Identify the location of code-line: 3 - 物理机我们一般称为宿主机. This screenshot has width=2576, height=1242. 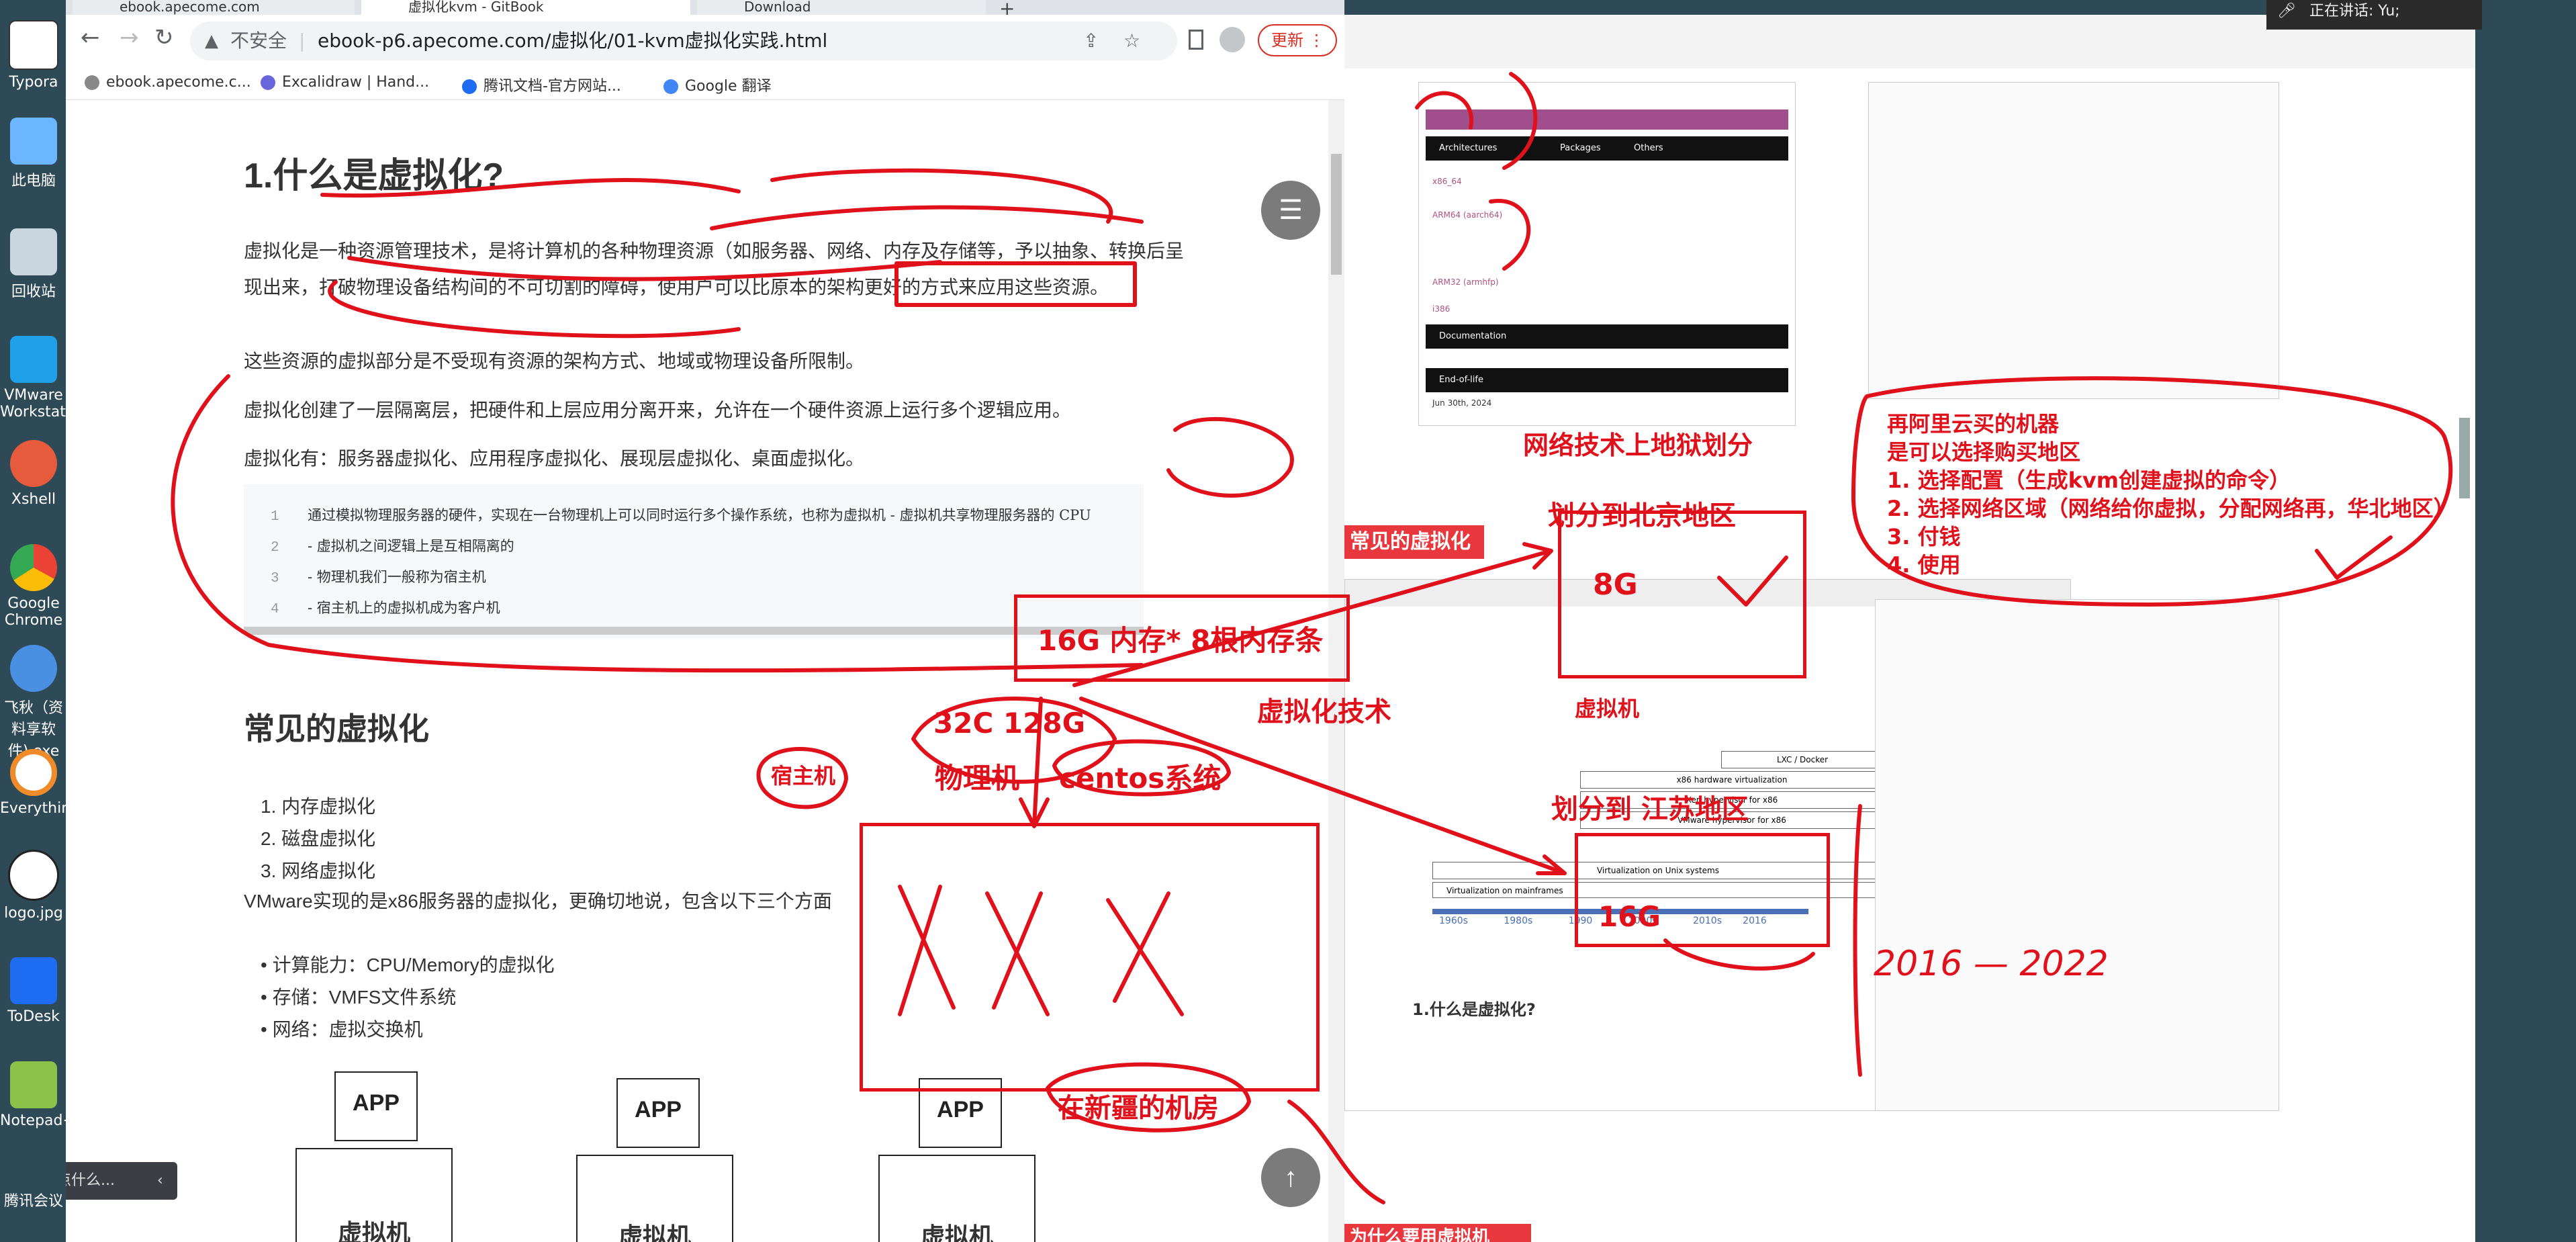
(378, 576).